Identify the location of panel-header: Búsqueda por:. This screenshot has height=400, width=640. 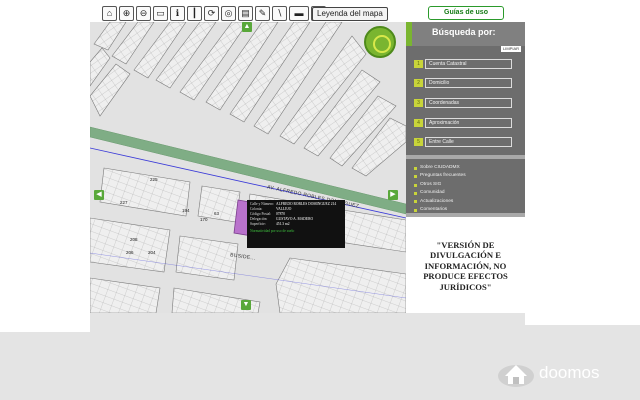
(465, 34).